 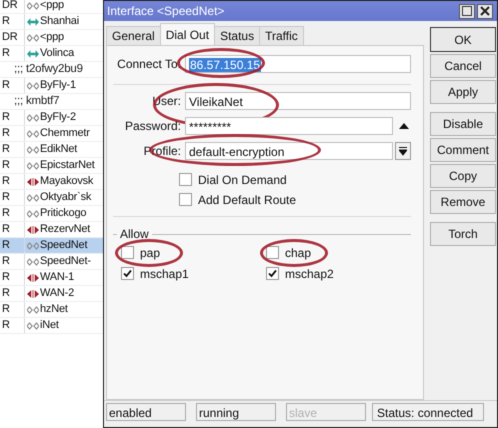 What do you see at coordinates (66, 197) in the screenshot?
I see `interface-name: Oktyabr`sk` at bounding box center [66, 197].